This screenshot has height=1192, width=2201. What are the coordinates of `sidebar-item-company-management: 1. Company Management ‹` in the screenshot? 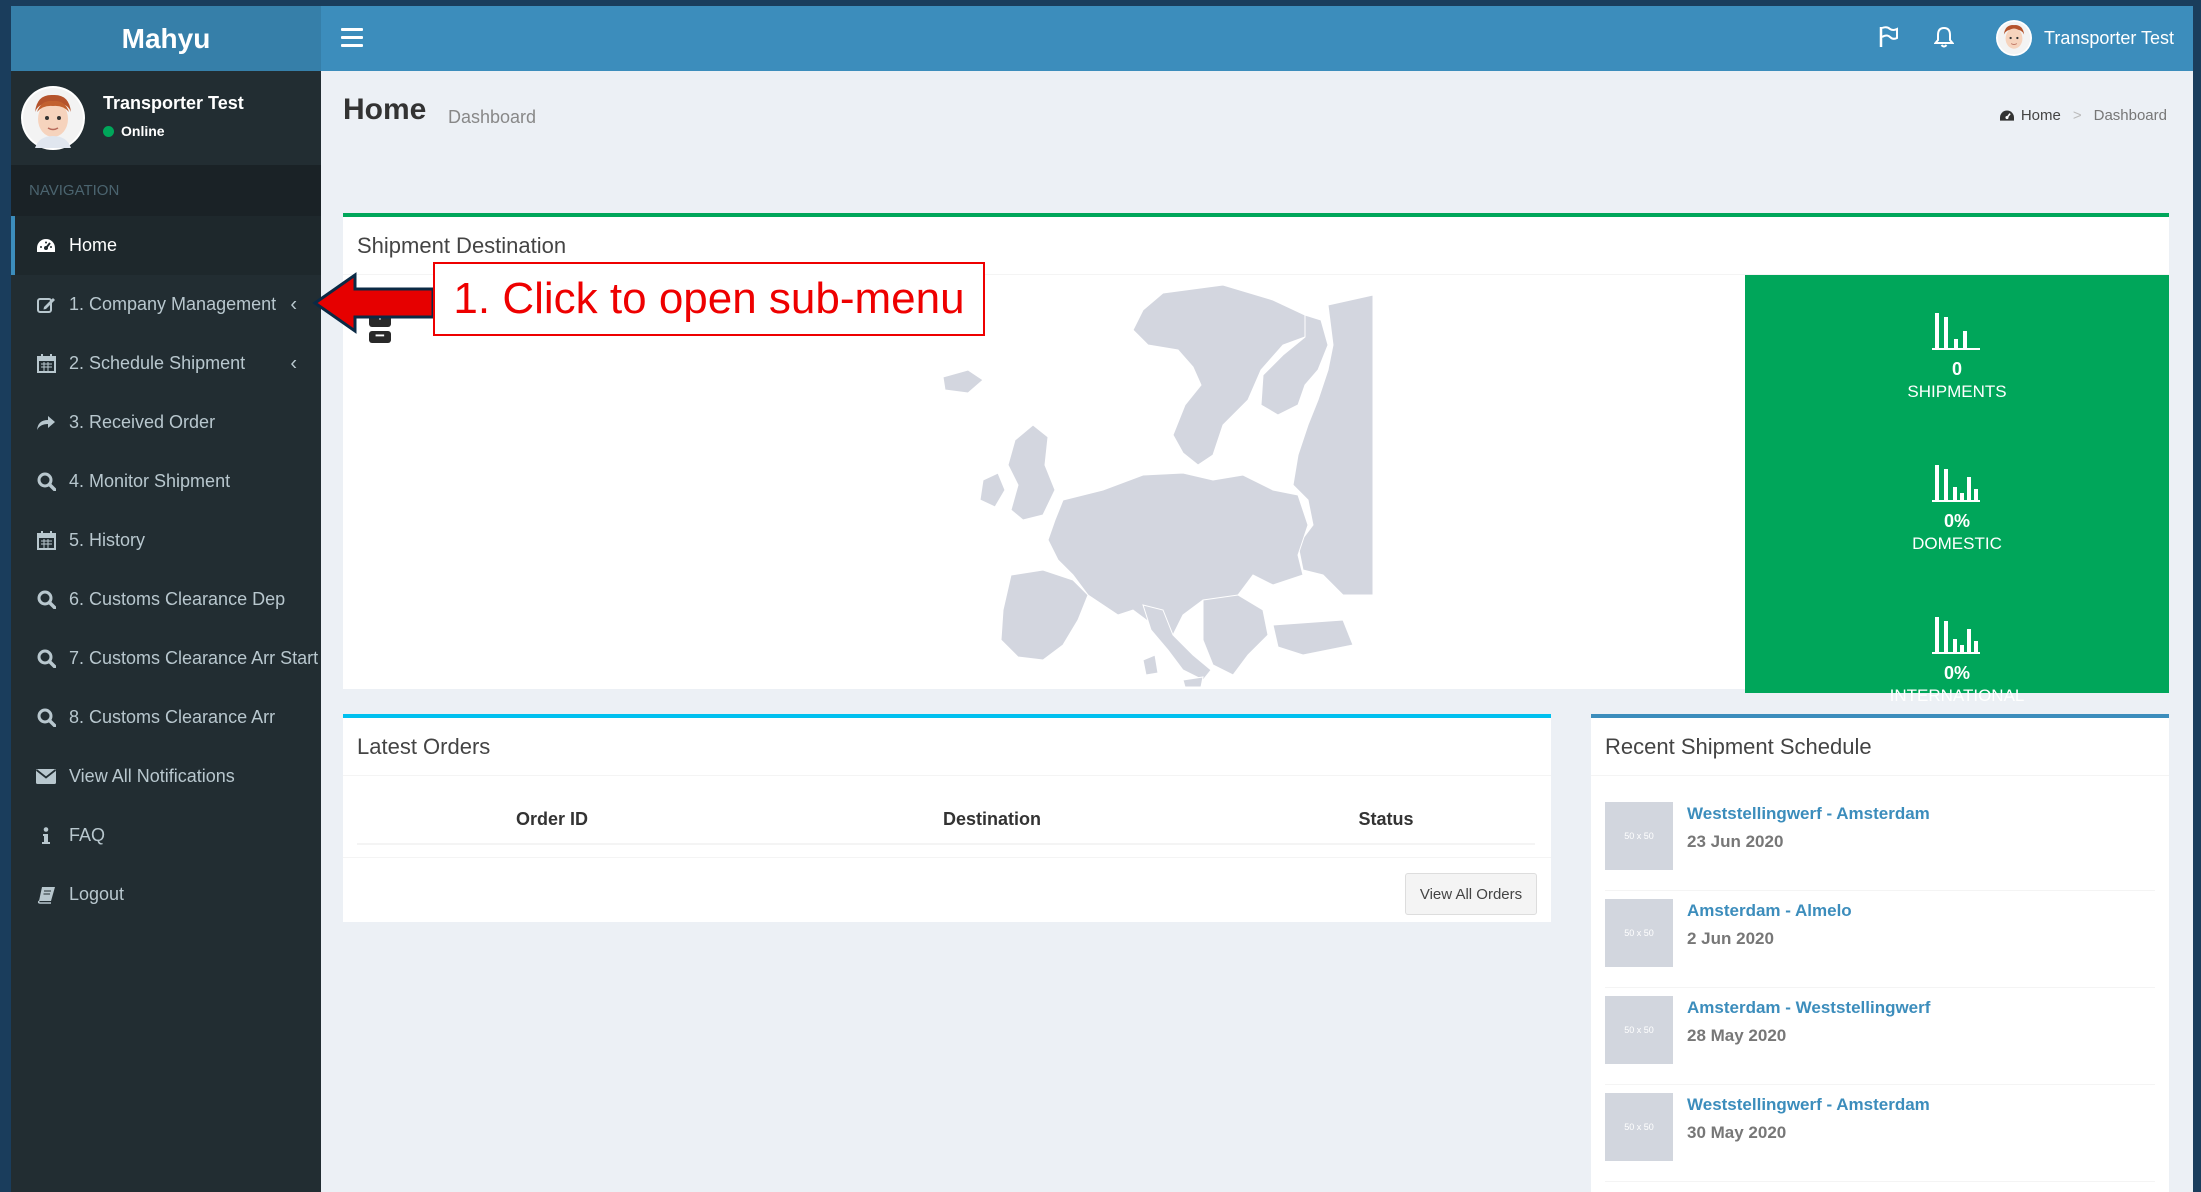 It's located at (166, 304).